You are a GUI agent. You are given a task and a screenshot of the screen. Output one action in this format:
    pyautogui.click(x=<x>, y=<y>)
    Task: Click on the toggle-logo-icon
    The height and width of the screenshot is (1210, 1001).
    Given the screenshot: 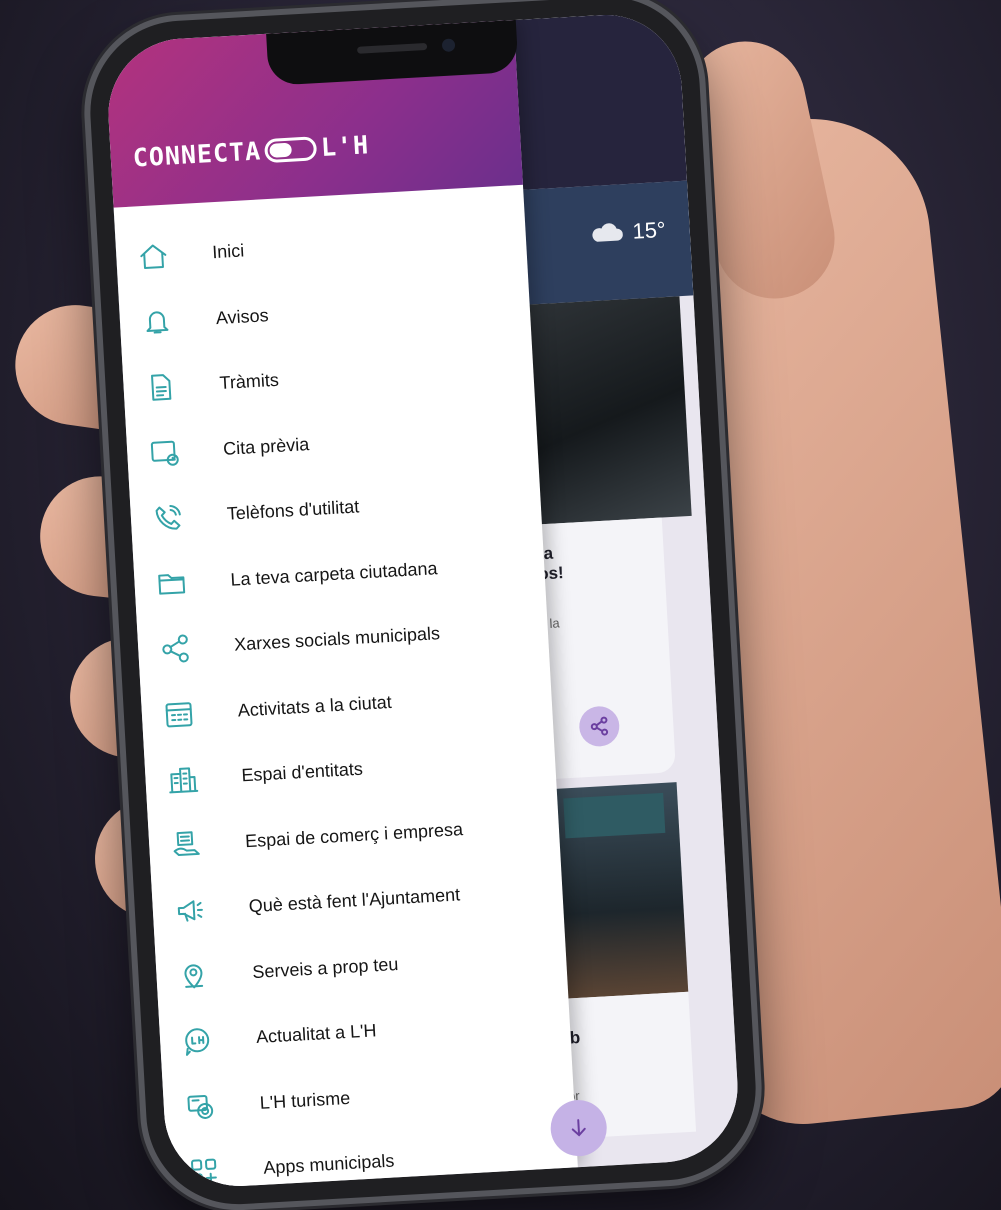 What is the action you would take?
    pyautogui.click(x=291, y=149)
    